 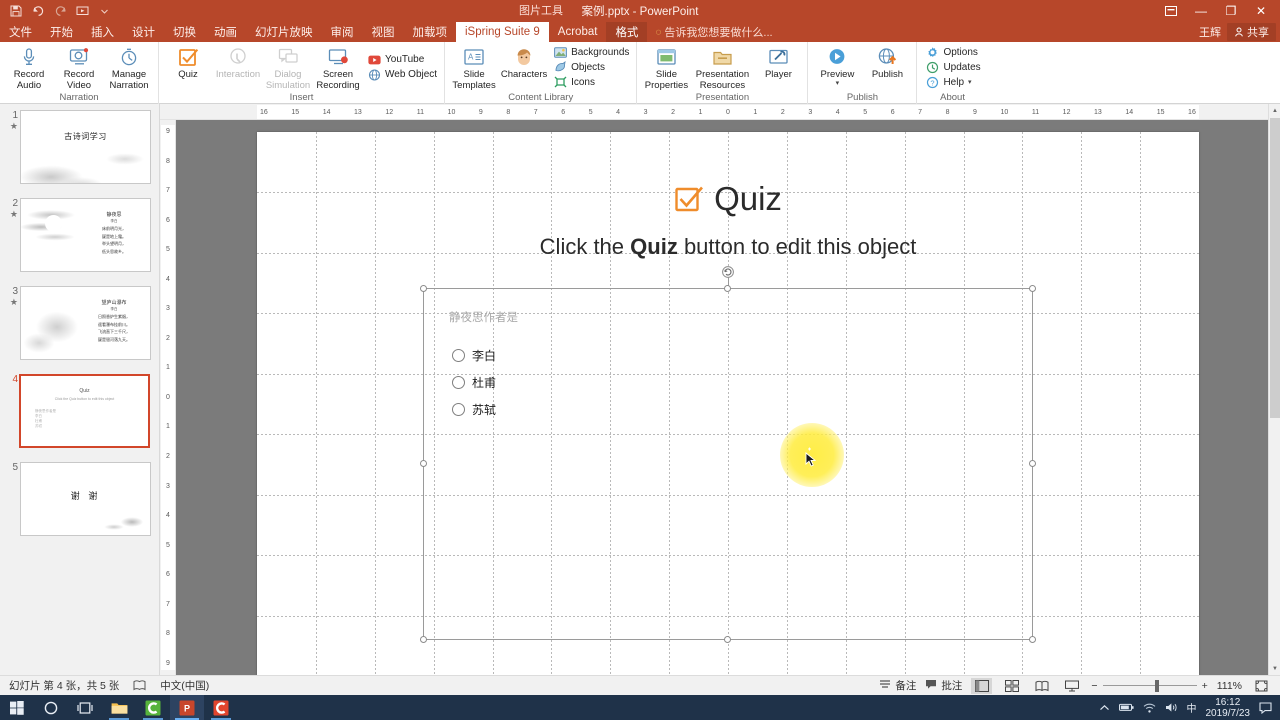 I want to click on player-button: Player, so click(x=778, y=62).